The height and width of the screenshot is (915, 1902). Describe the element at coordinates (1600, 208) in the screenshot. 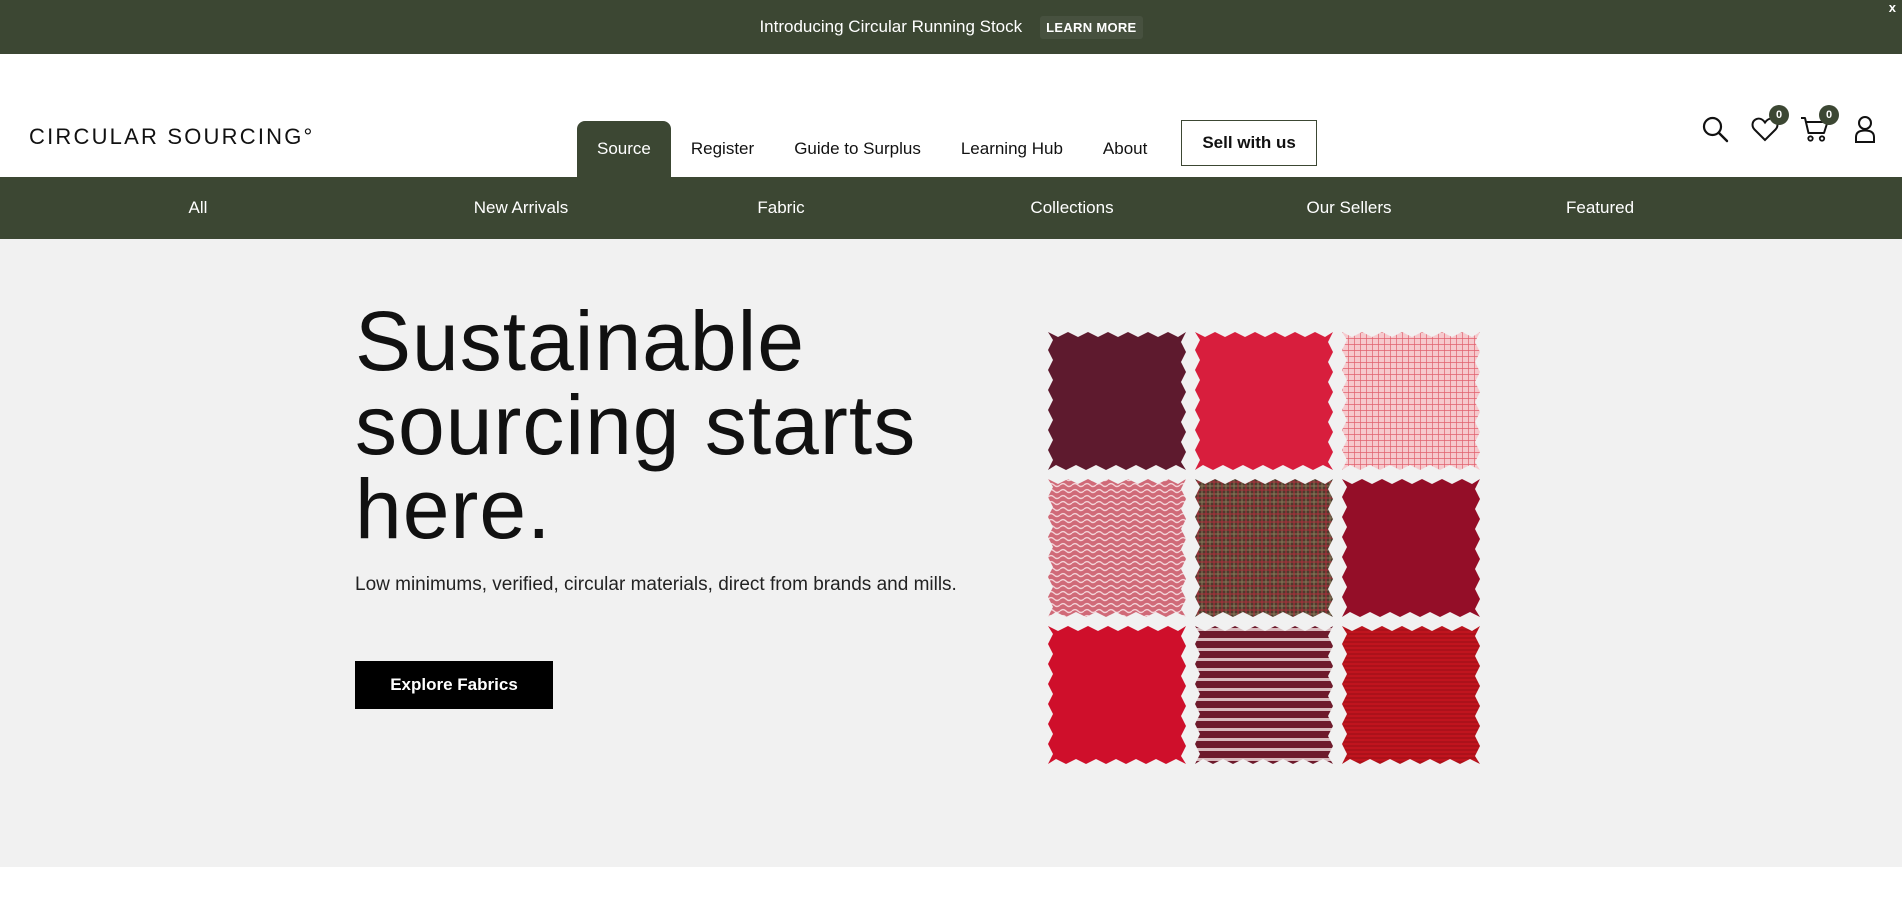

I see `category-featured: Featured` at that location.